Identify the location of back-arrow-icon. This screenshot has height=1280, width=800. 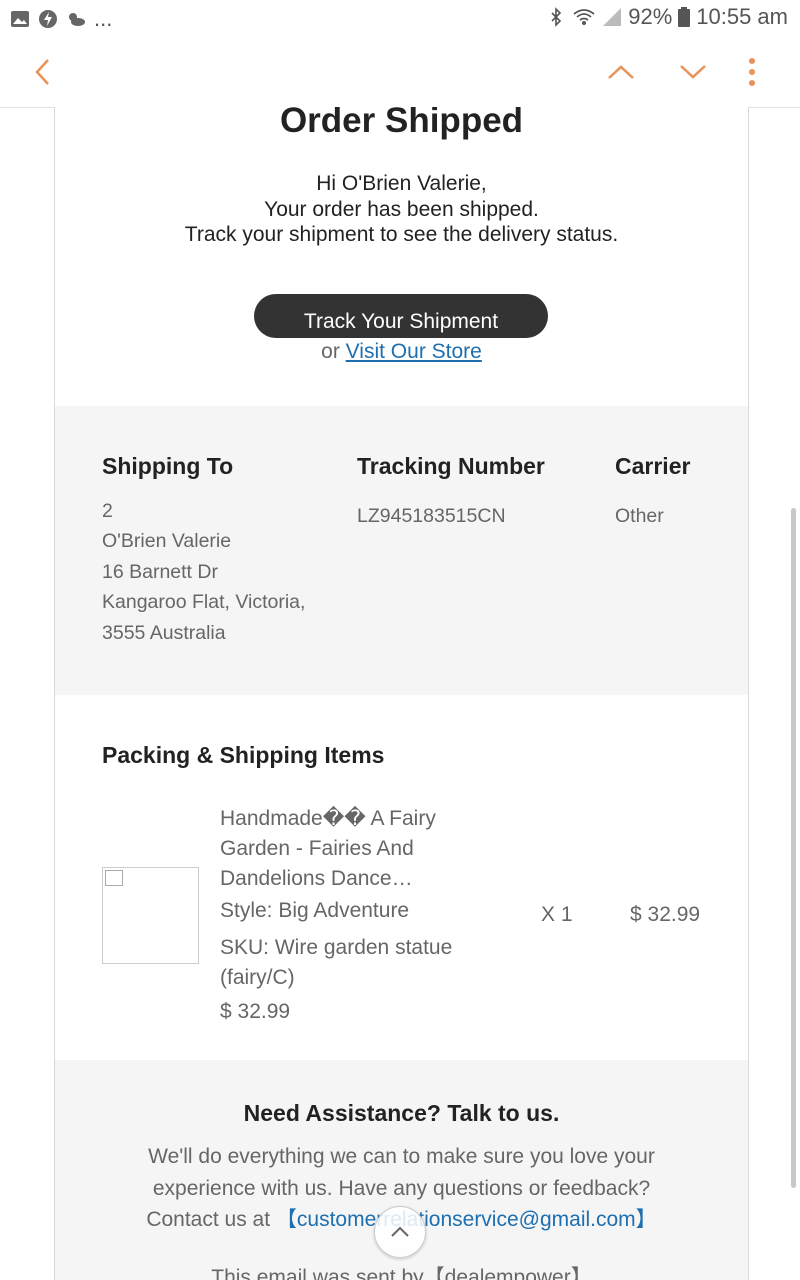
(42, 72).